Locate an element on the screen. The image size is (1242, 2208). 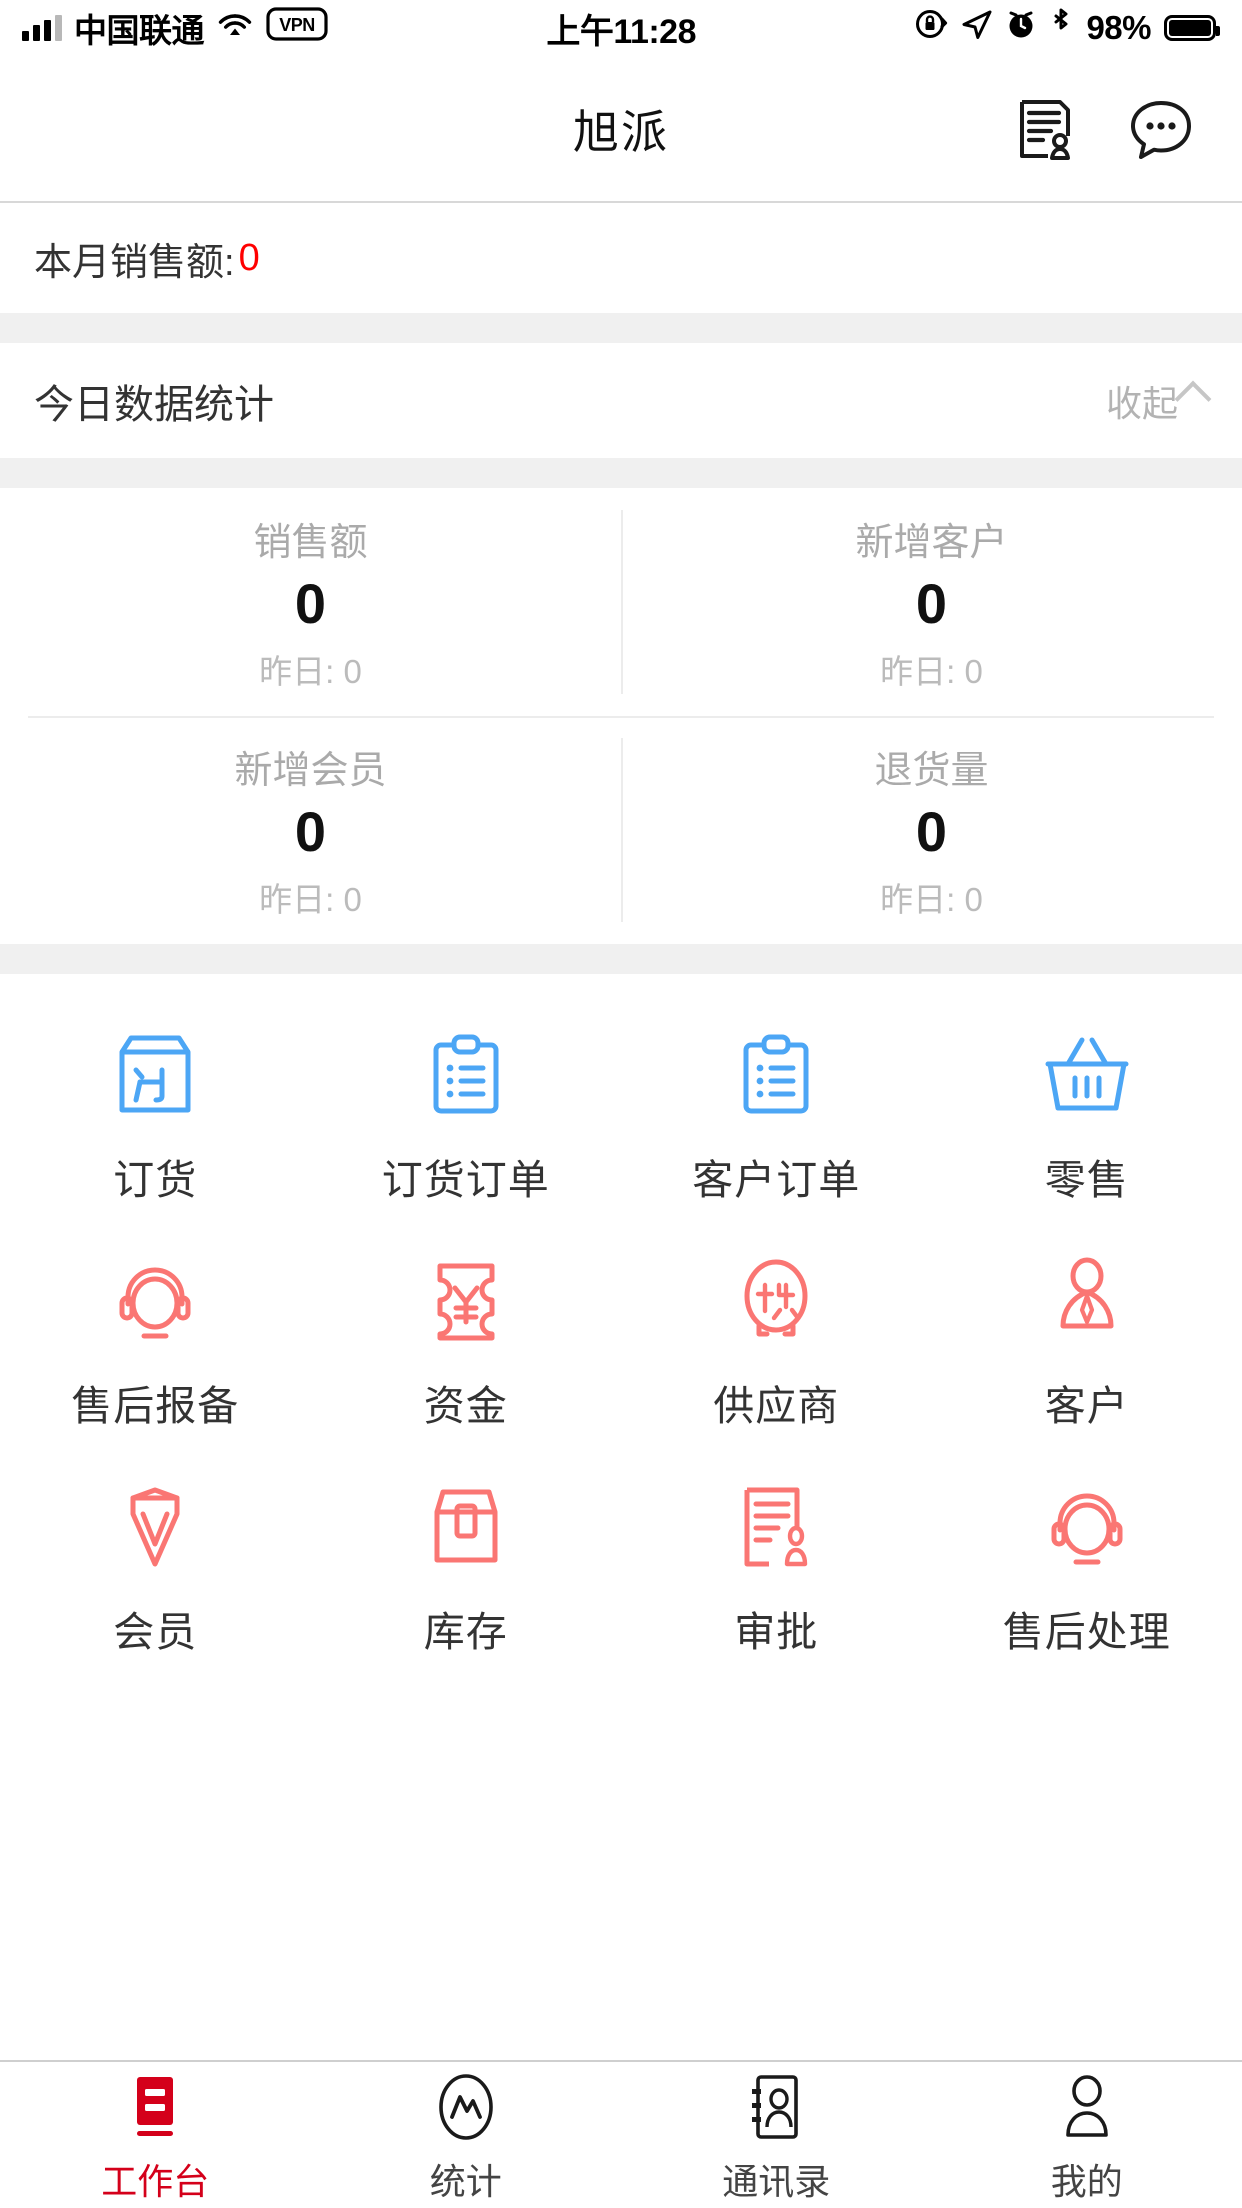
yuan-ticket-icon is located at coordinates (466, 1301).